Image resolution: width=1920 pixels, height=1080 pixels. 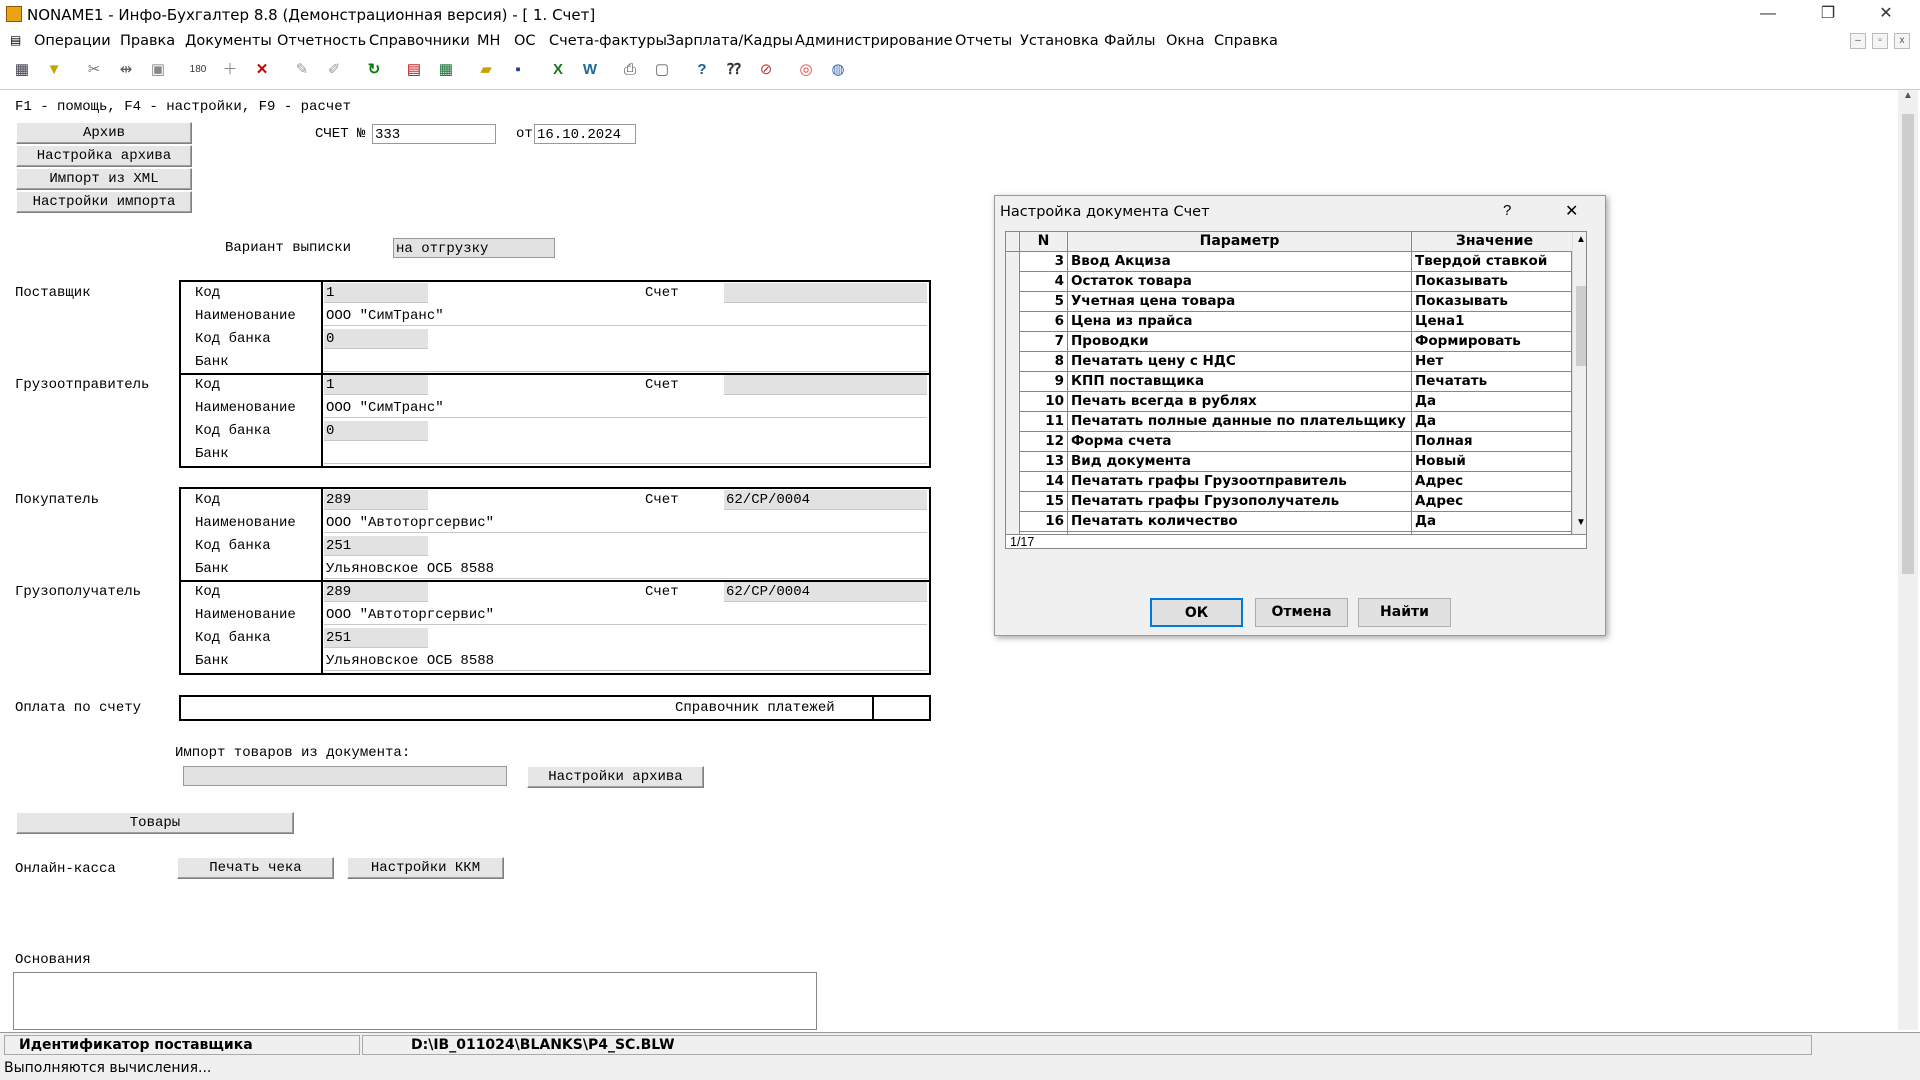 I want to click on word-icon: W, so click(x=590, y=71).